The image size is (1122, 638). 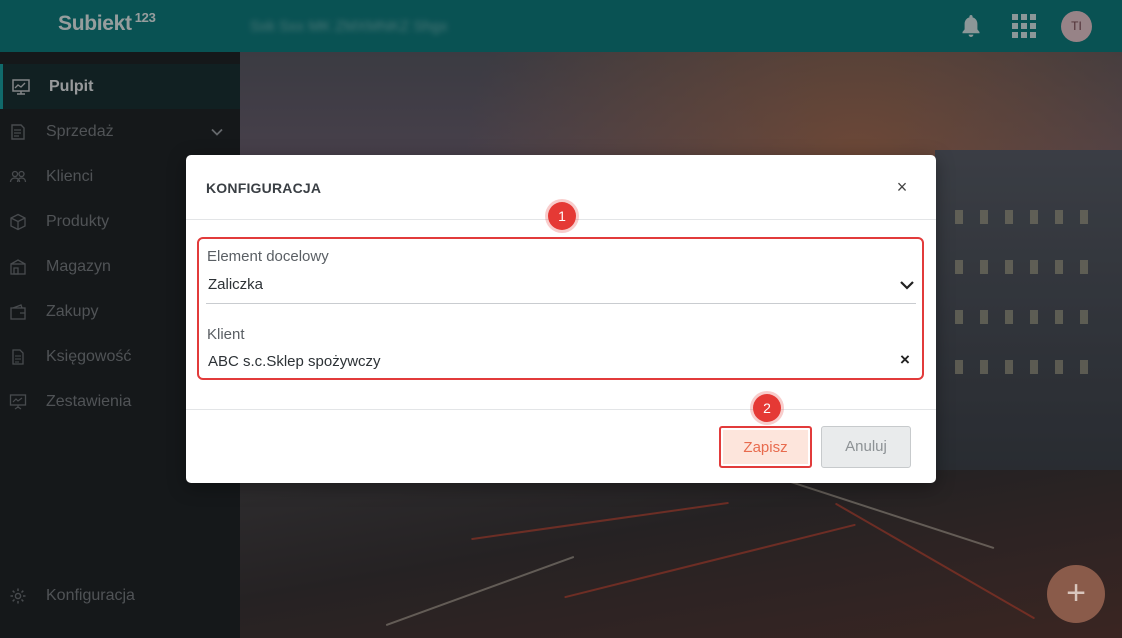 I want to click on clear-icon: ×, so click(x=905, y=359).